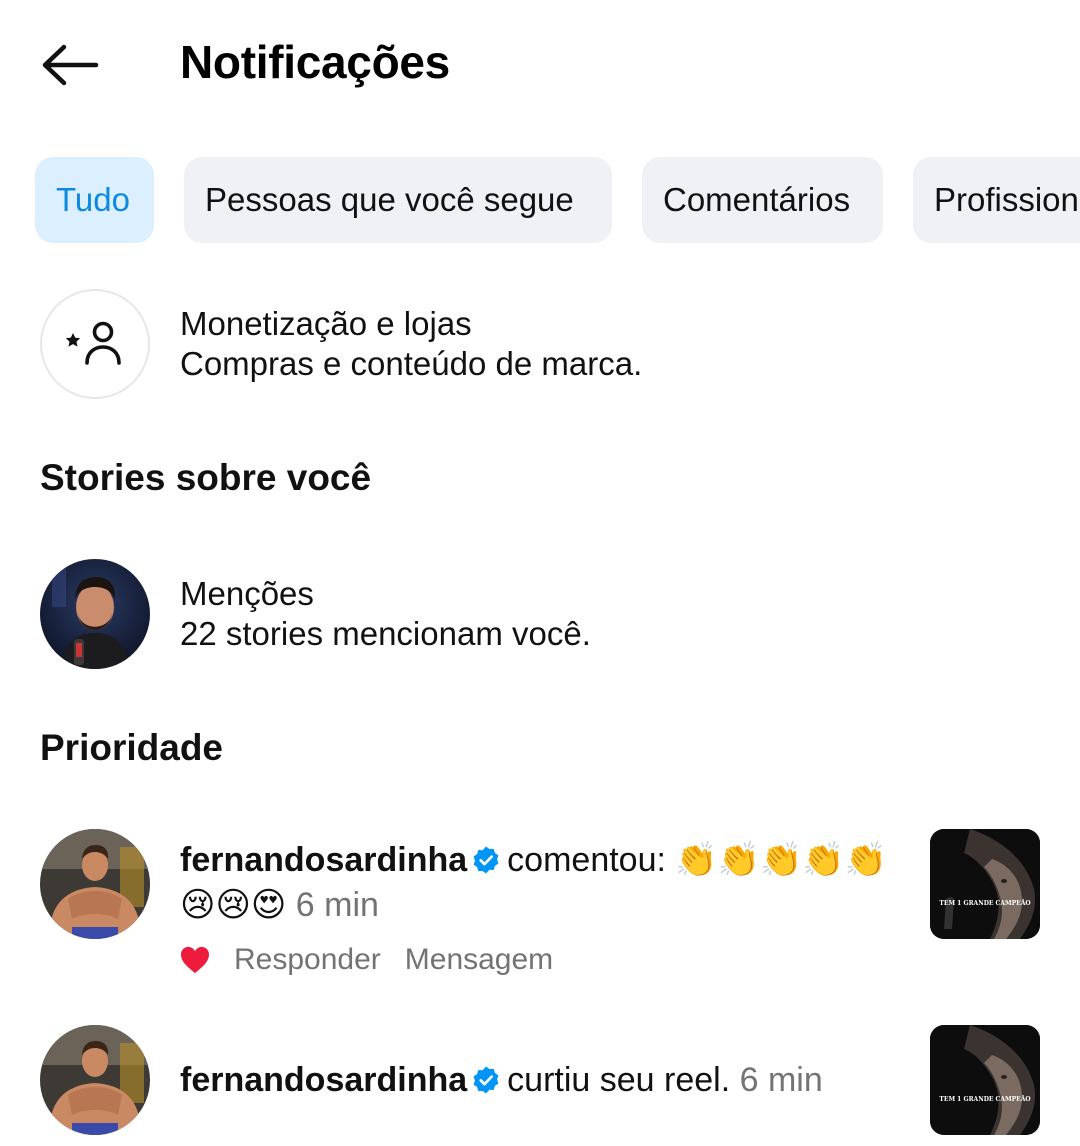 The image size is (1080, 1146). Describe the element at coordinates (398, 200) in the screenshot. I see `tab-people-you-follow: Pessoas que você segue` at that location.